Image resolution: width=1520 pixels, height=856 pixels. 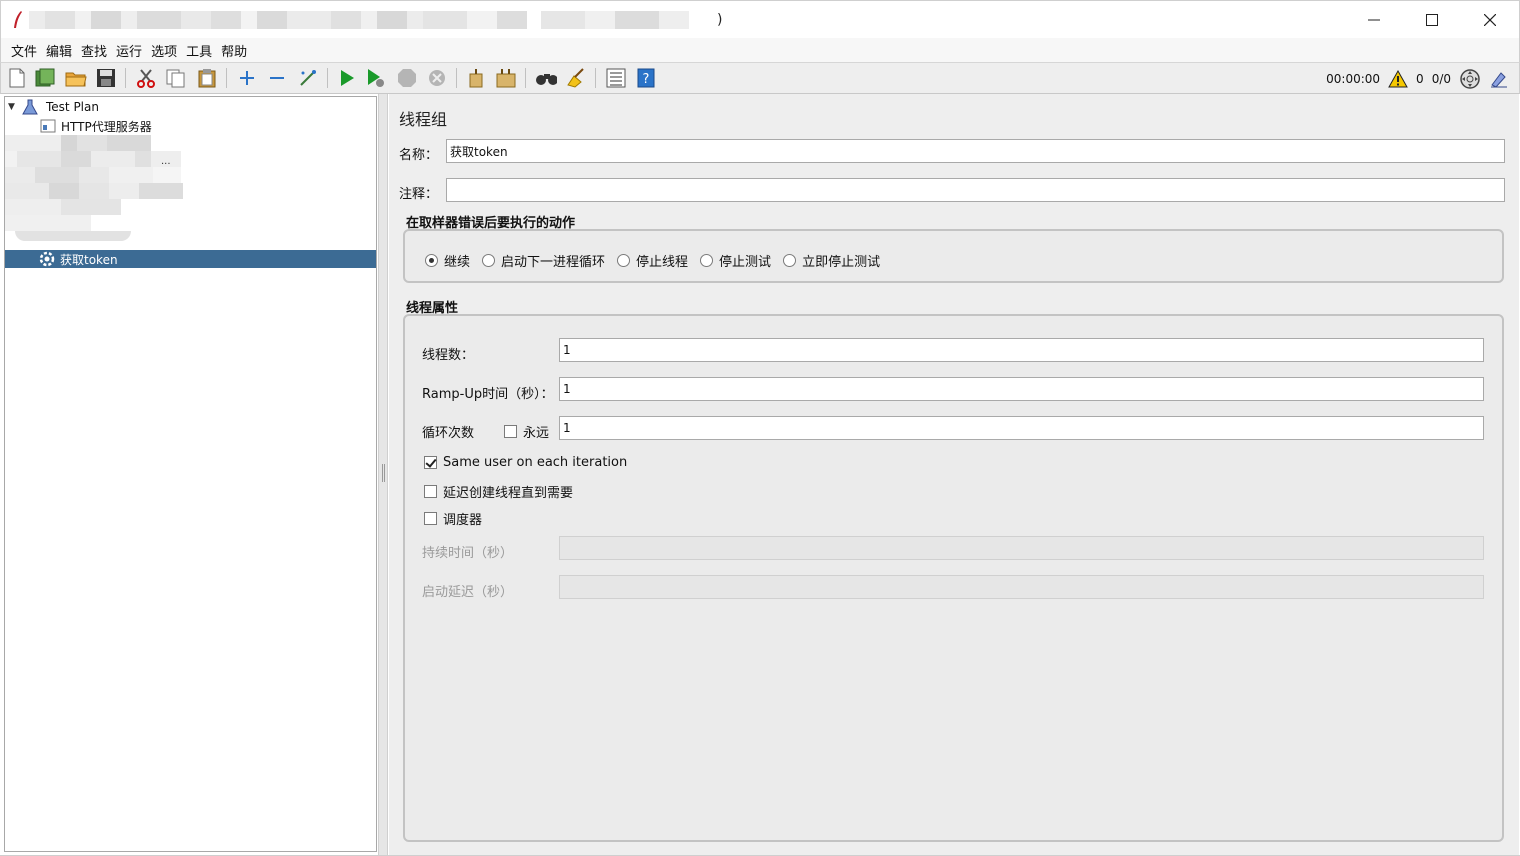 I want to click on name-field, so click(x=975, y=151).